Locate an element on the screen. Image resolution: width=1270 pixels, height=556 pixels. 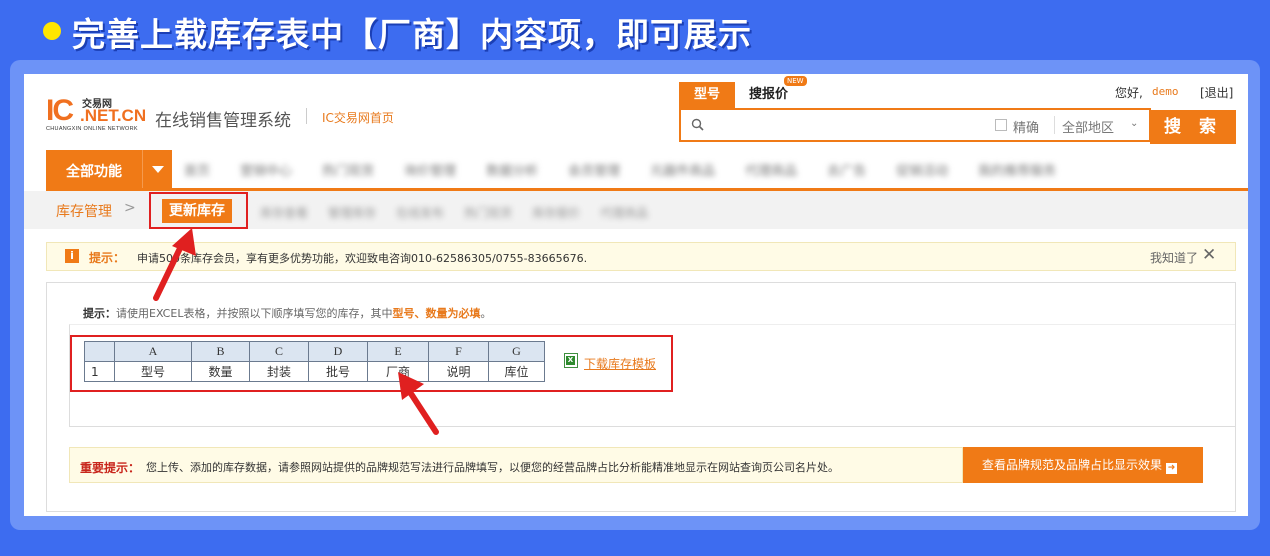
breadcrumb-inventory: 库存管理 is located at coordinates (84, 211).